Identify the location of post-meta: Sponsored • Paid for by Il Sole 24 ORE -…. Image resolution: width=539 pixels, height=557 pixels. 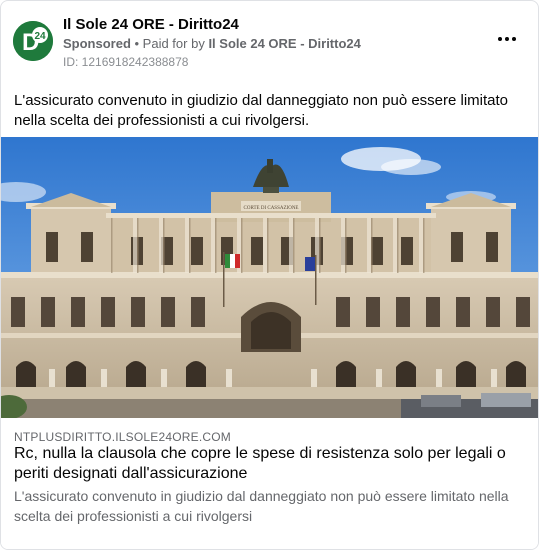
(212, 43).